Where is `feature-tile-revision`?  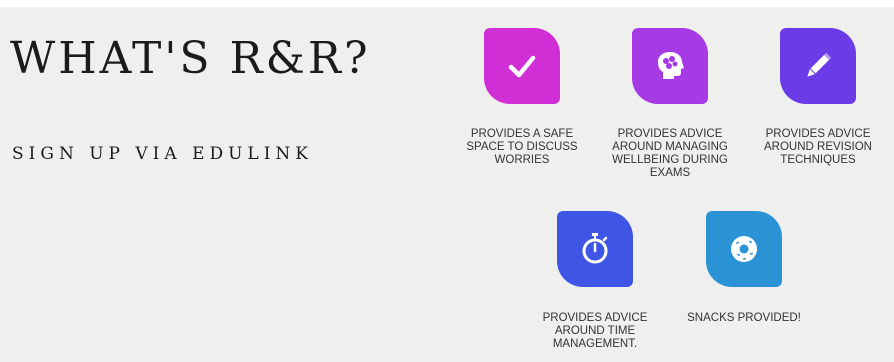 feature-tile-revision is located at coordinates (818, 66).